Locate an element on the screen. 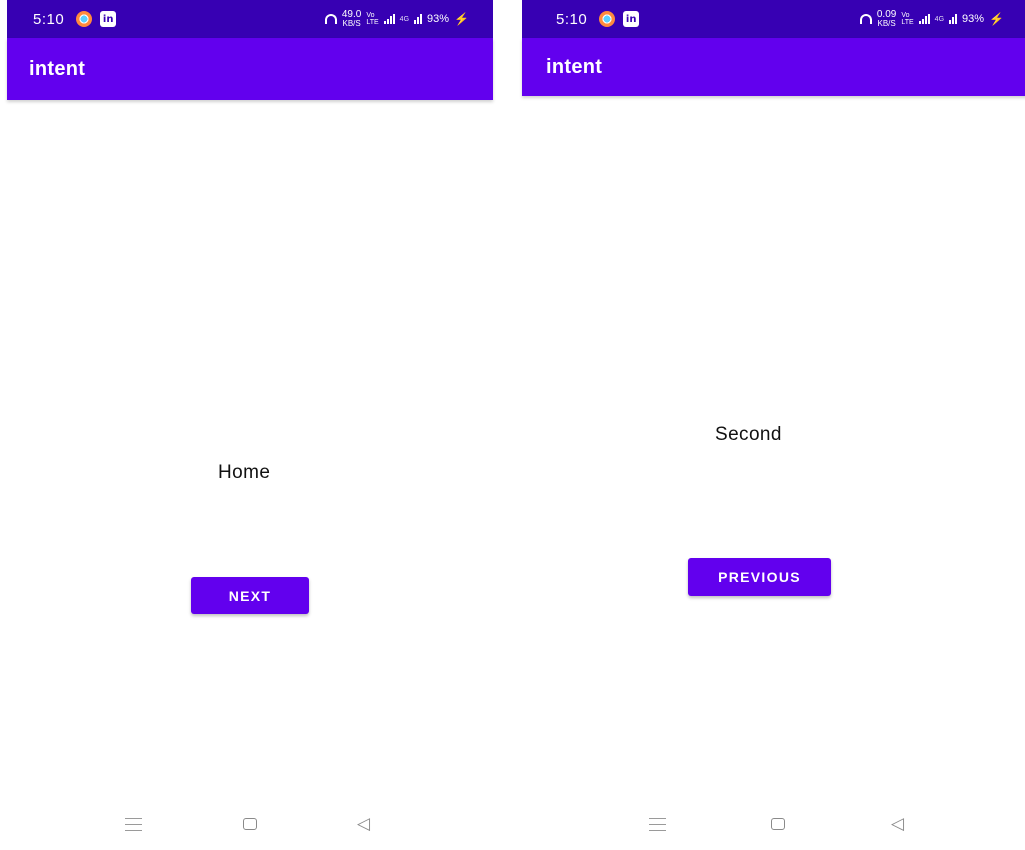 This screenshot has width=1025, height=850. previous-button: PREVIOUS is located at coordinates (759, 577).